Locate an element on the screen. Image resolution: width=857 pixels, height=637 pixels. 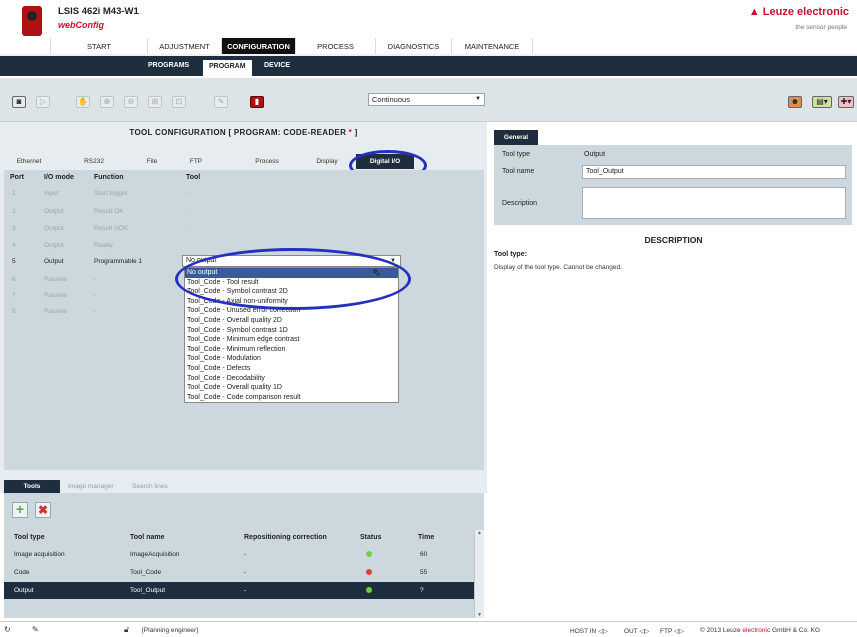
function-cell: Result OK is located at coordinates (109, 211).